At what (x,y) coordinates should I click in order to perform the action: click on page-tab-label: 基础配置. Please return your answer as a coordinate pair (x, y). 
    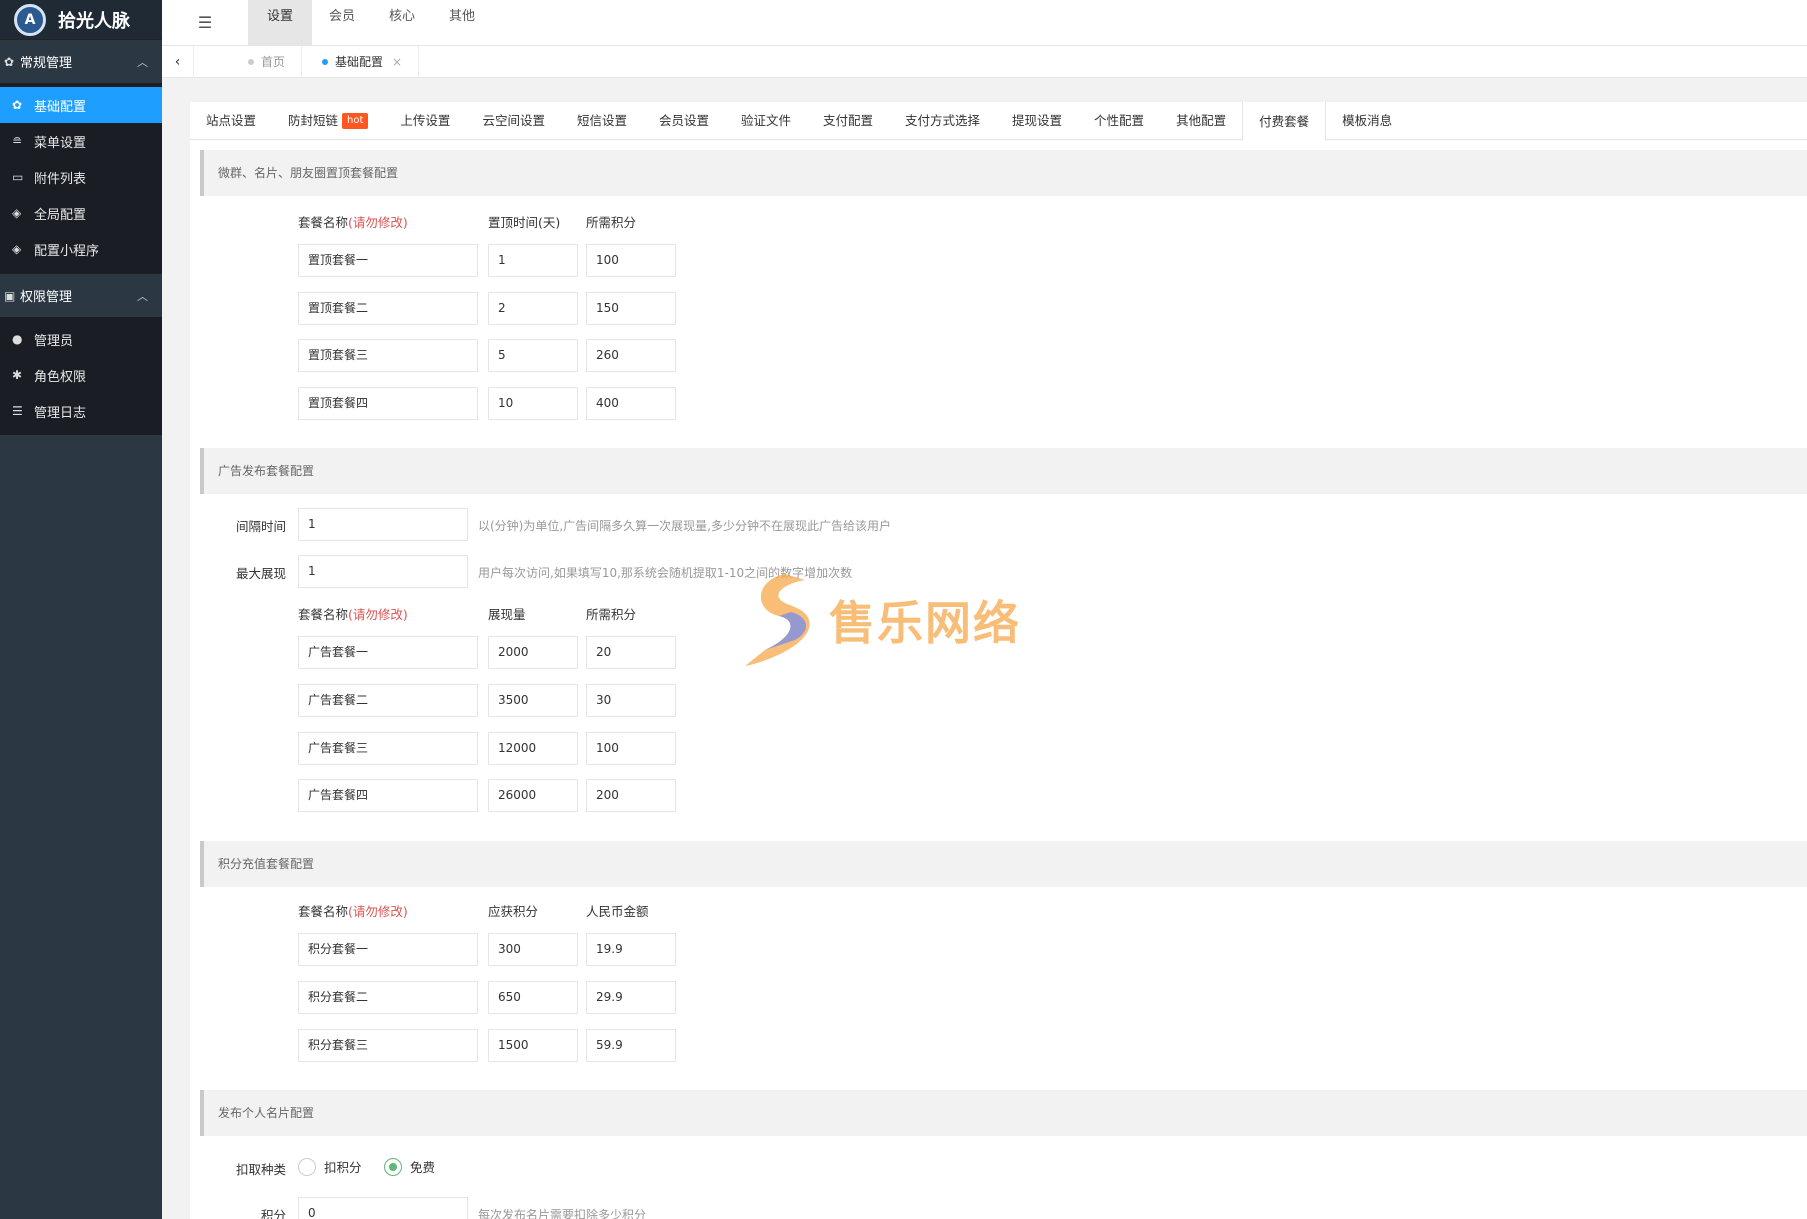
    Looking at the image, I should click on (359, 61).